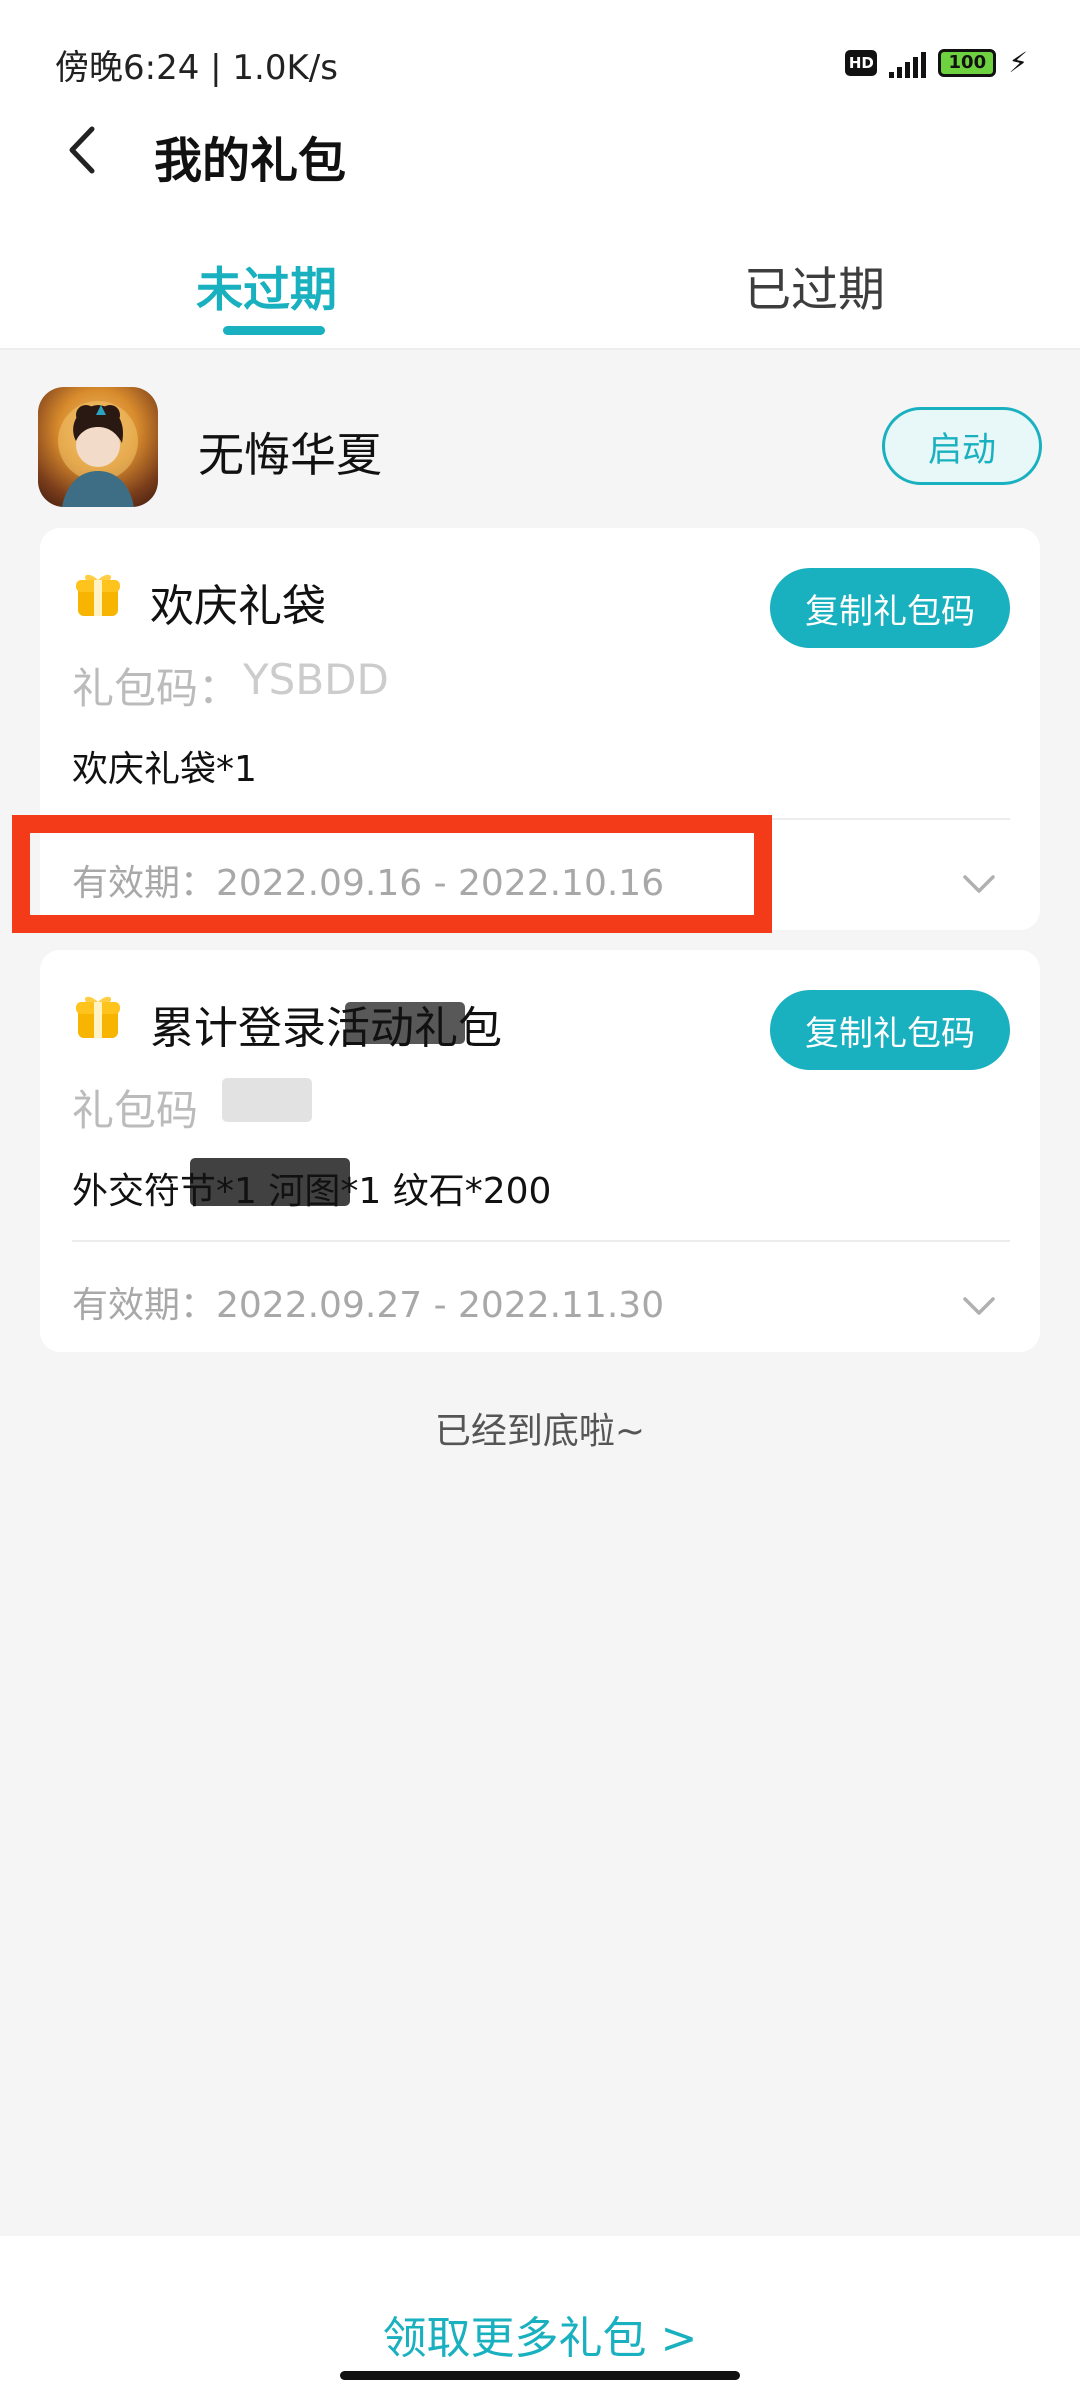 The width and height of the screenshot is (1080, 2400). I want to click on home-indicator, so click(540, 2375).